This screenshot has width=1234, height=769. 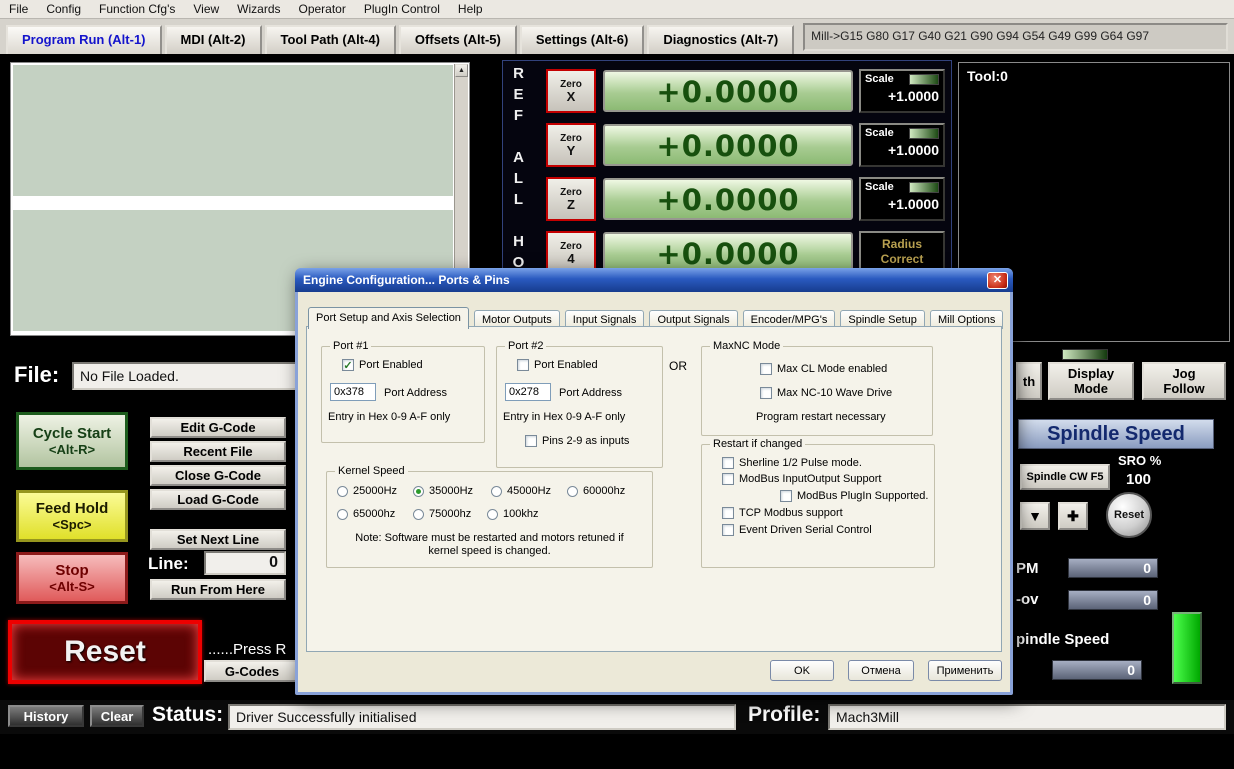 What do you see at coordinates (1184, 373) in the screenshot?
I see `jog-follow-line1: Jog` at bounding box center [1184, 373].